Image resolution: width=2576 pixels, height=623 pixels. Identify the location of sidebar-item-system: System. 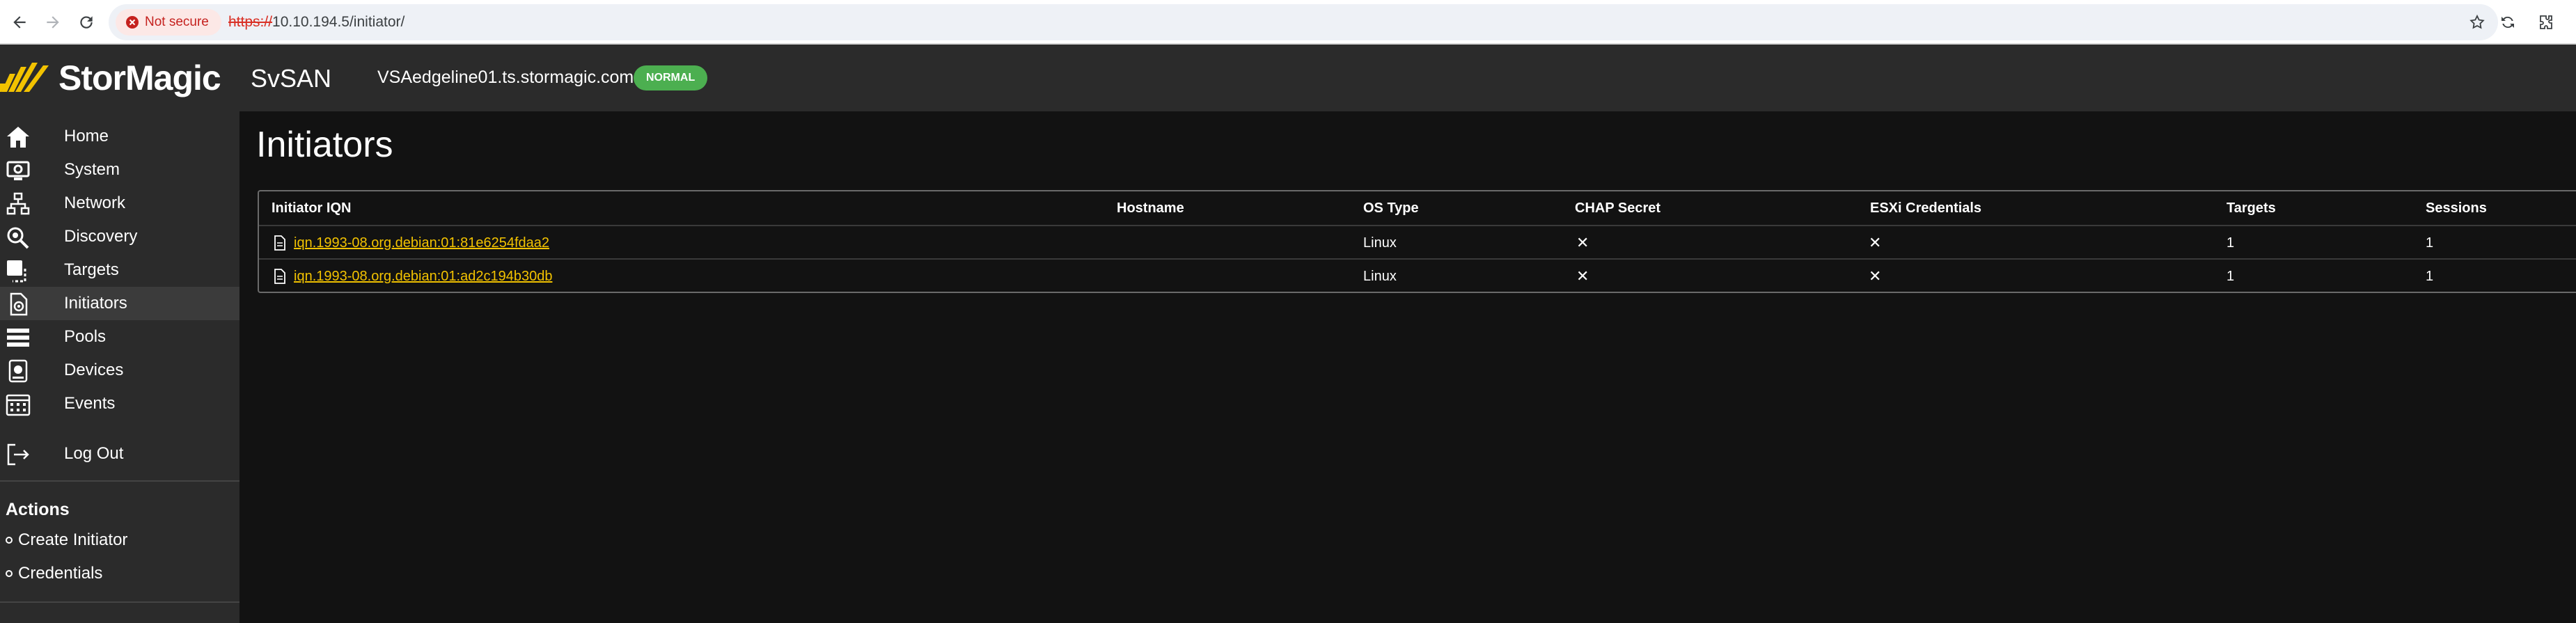
(119, 170).